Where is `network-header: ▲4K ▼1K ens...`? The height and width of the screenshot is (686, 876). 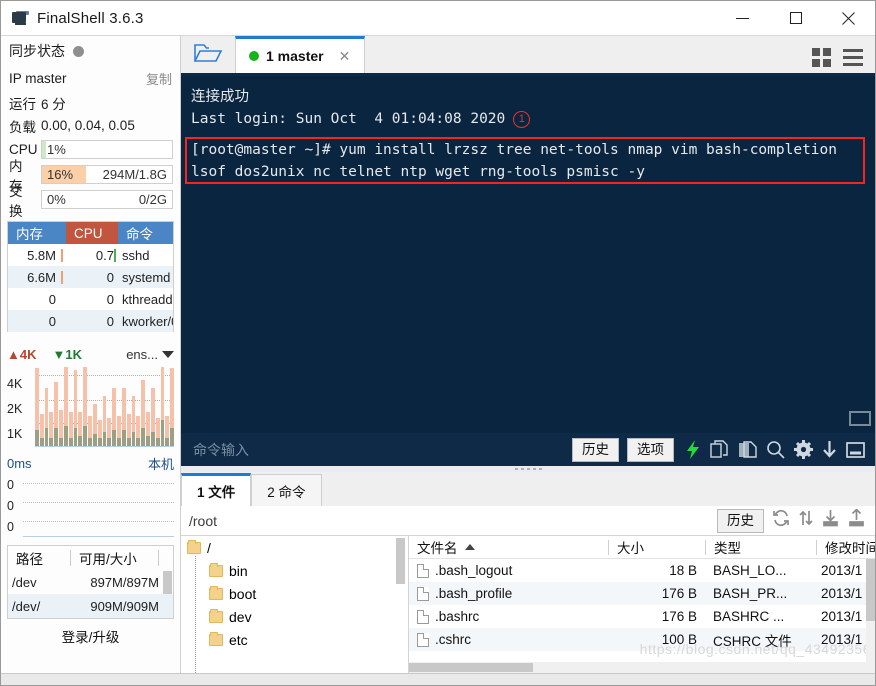 network-header: ▲4K ▼1K ens... is located at coordinates (90, 354).